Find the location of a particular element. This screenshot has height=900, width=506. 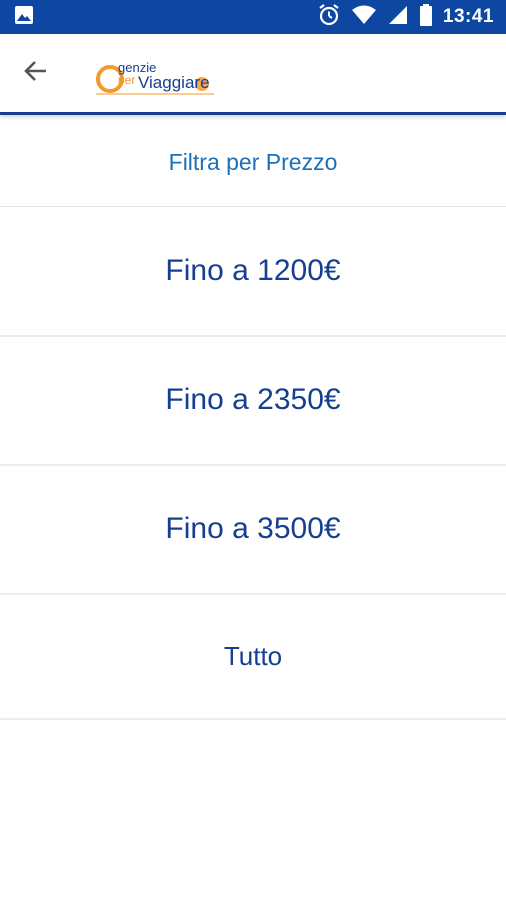

option-label: Fino a 2350€ is located at coordinates (253, 399).